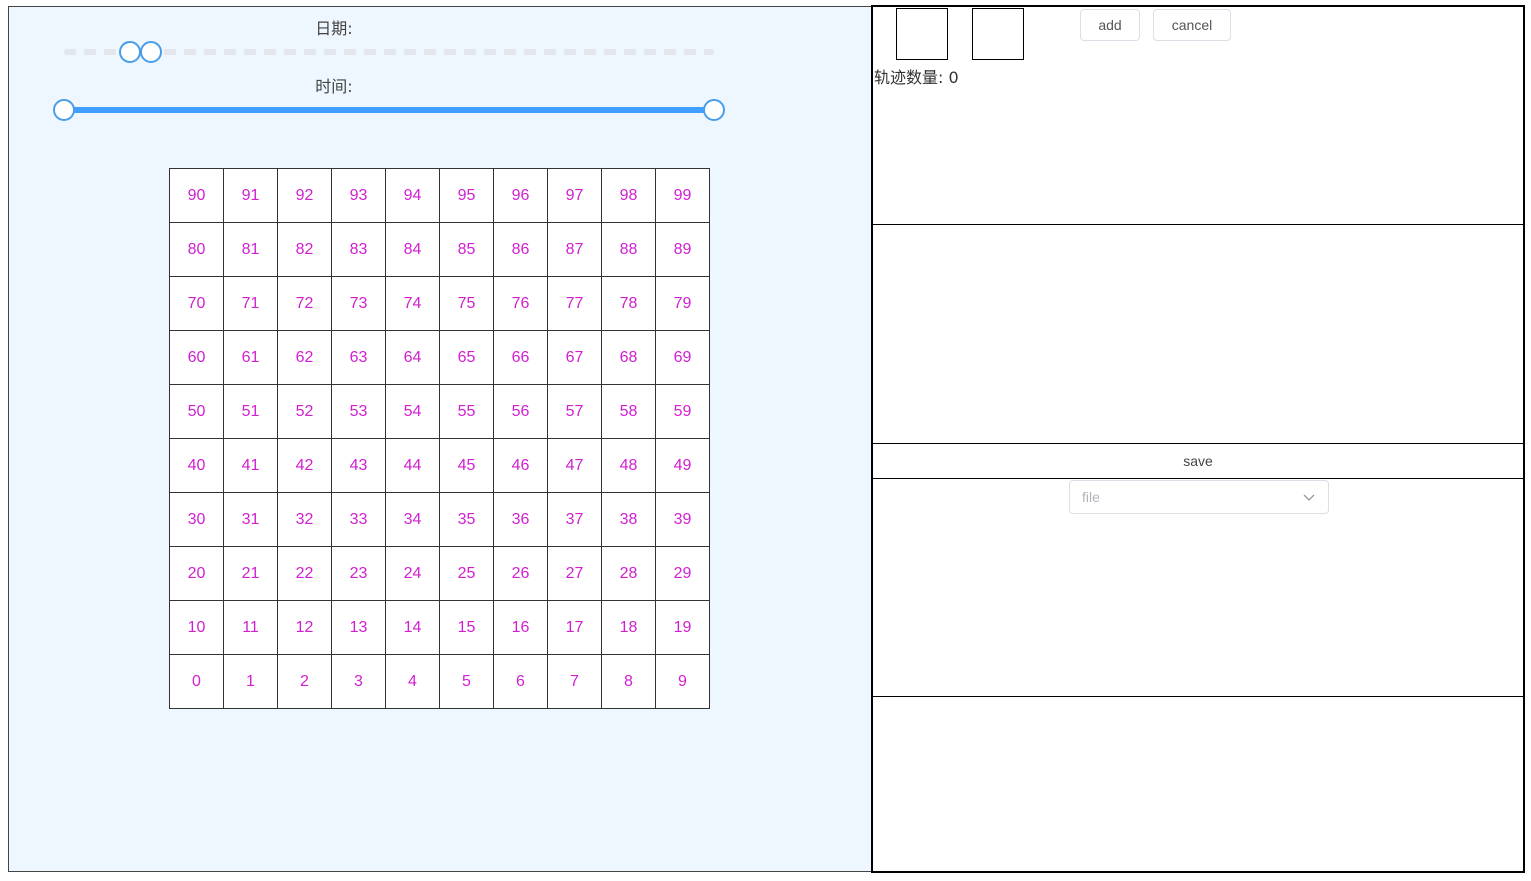 The image size is (1531, 881). What do you see at coordinates (520, 195) in the screenshot?
I see `grid-cell: 96` at bounding box center [520, 195].